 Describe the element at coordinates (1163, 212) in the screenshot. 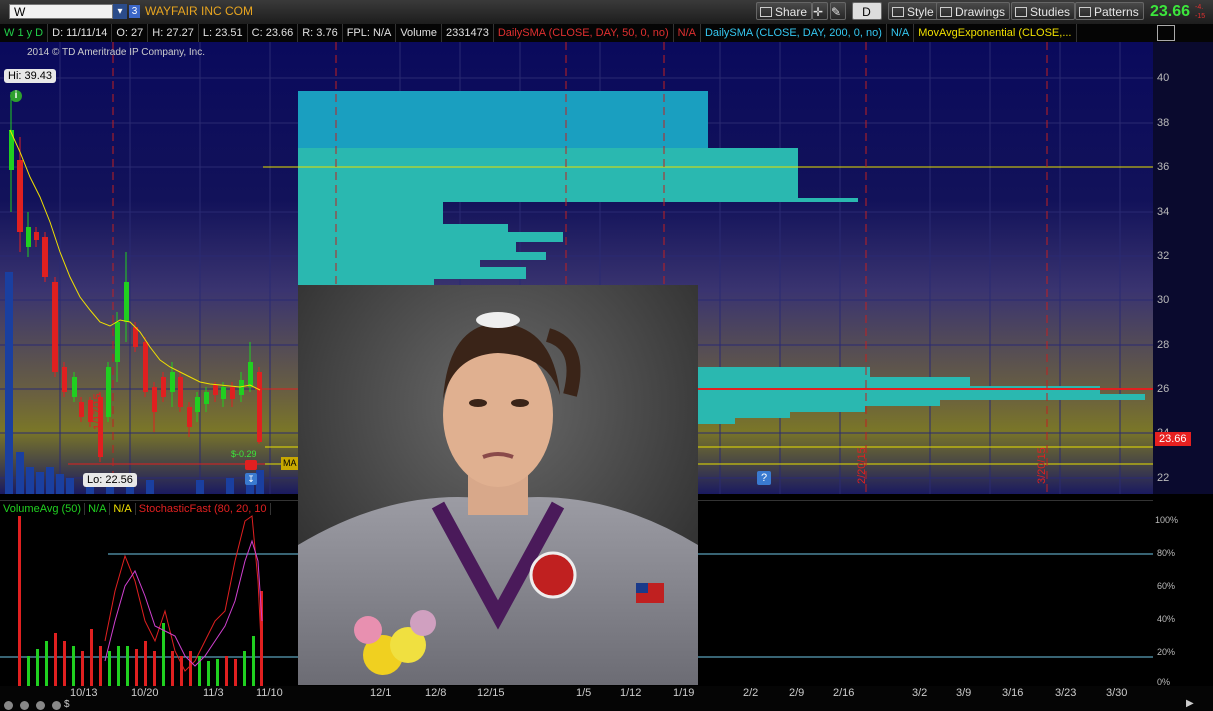

I see `price-tick: 34` at that location.